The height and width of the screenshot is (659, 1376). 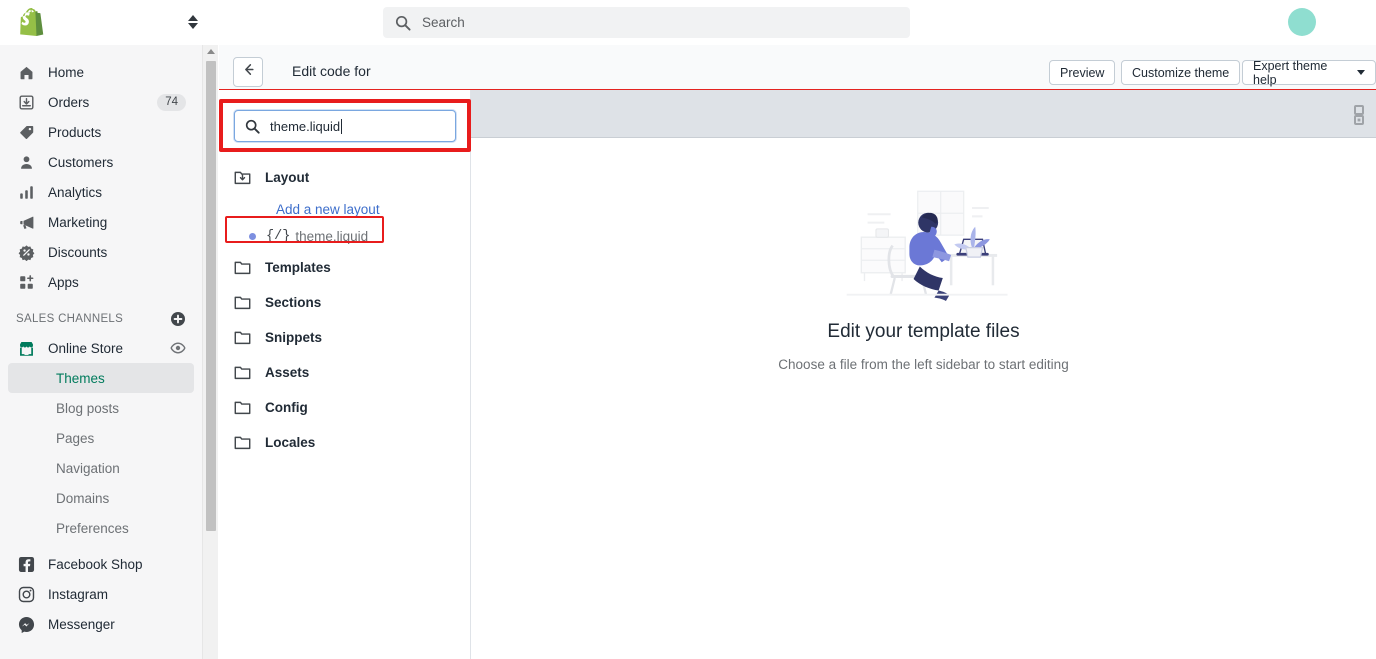 I want to click on folder-label: Assets, so click(x=287, y=372).